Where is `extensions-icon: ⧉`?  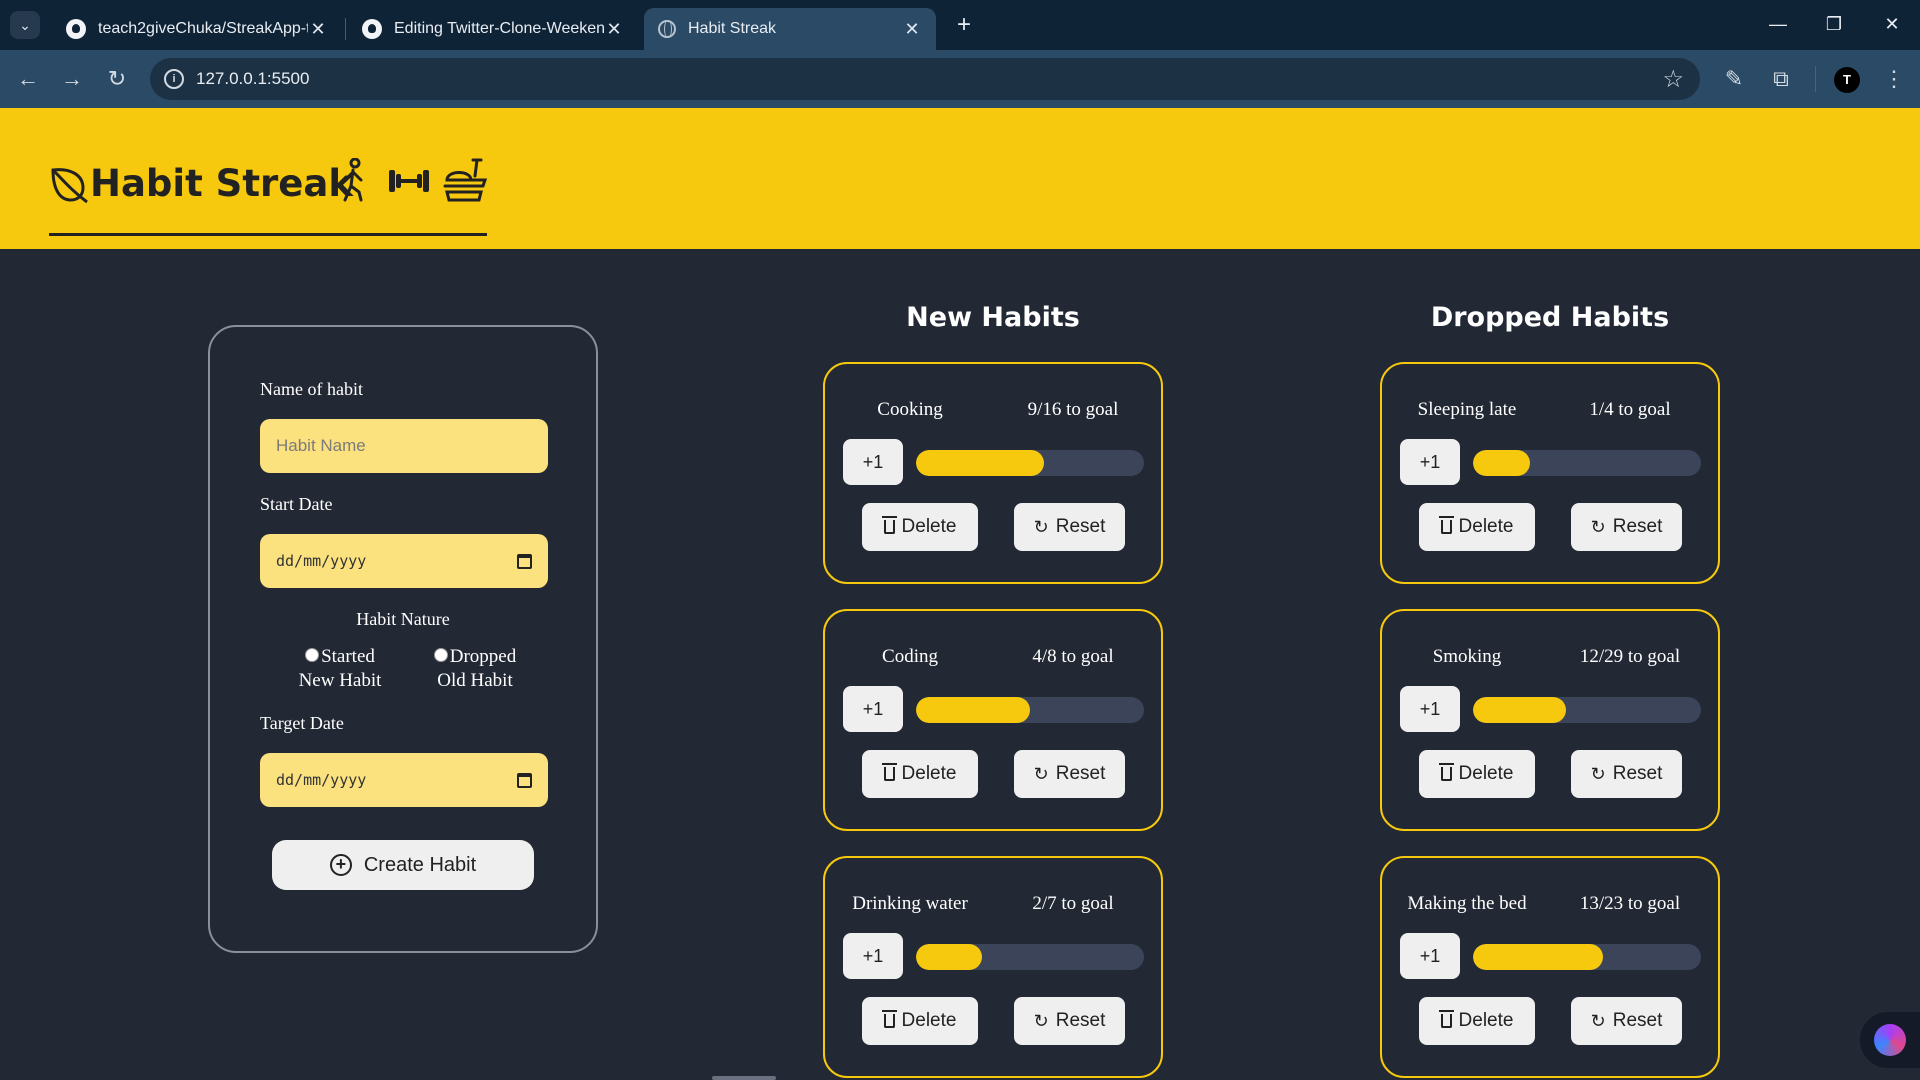 extensions-icon: ⧉ is located at coordinates (1781, 79).